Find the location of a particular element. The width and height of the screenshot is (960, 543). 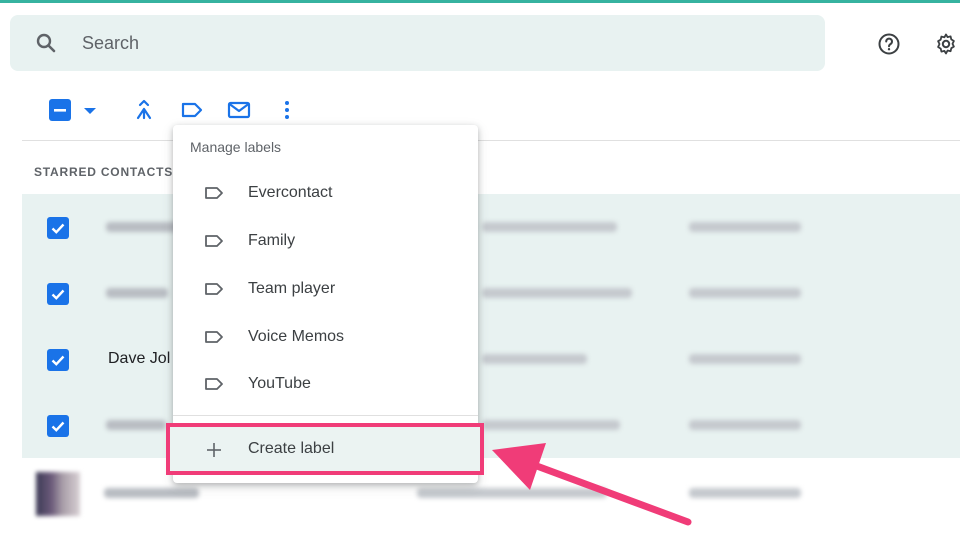

annotation-arrow-icon is located at coordinates (592, 484).